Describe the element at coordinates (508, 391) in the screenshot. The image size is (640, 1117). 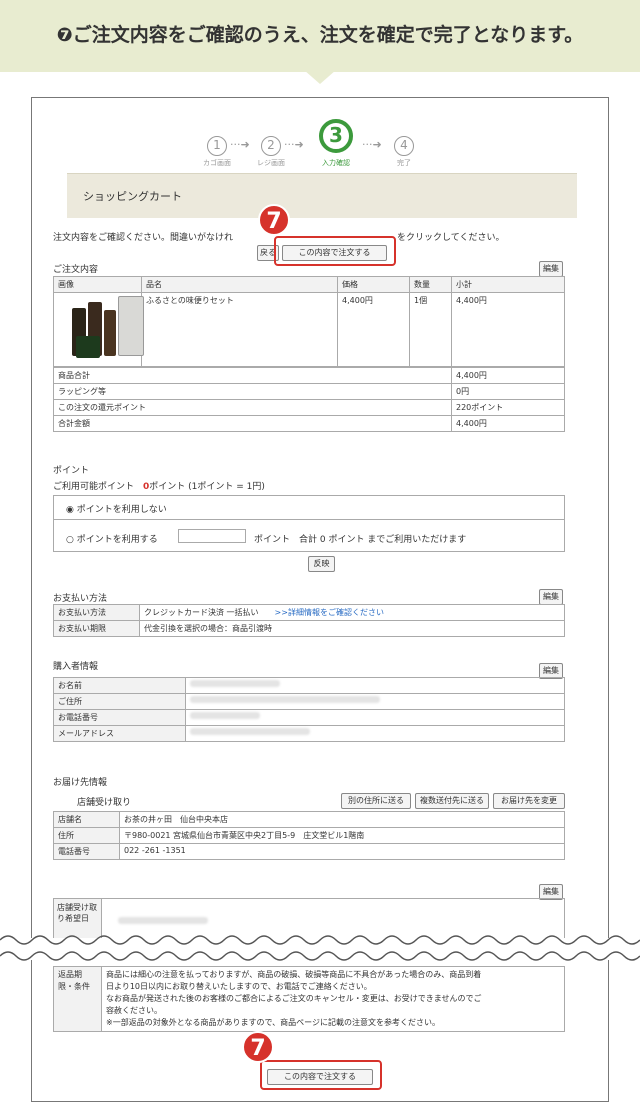
I see `summary-value: 0円` at that location.